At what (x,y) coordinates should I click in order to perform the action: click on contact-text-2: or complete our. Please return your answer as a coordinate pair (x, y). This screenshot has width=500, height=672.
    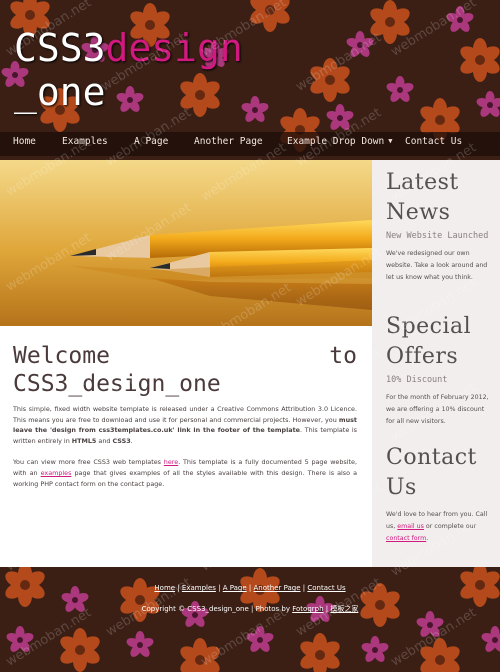
    Looking at the image, I should click on (450, 526).